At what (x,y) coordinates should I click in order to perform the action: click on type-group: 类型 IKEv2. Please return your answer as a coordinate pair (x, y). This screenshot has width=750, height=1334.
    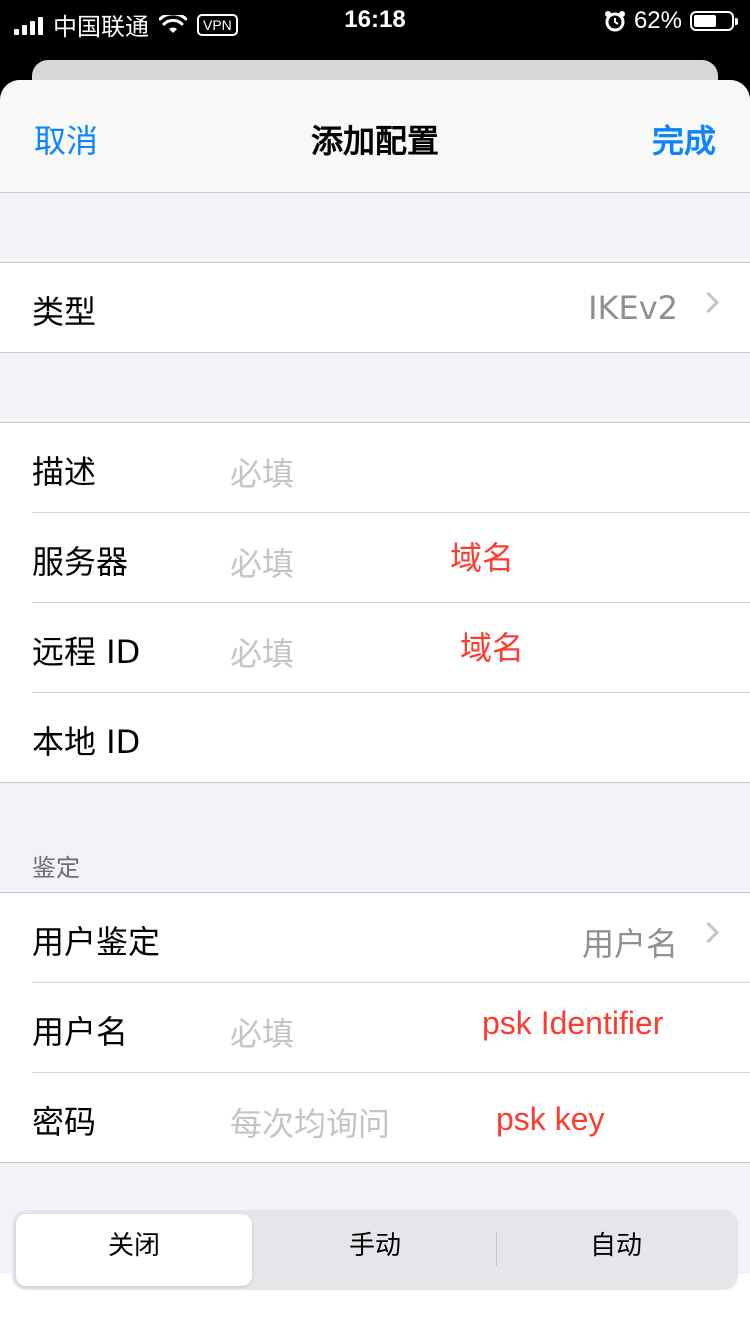
    Looking at the image, I should click on (375, 307).